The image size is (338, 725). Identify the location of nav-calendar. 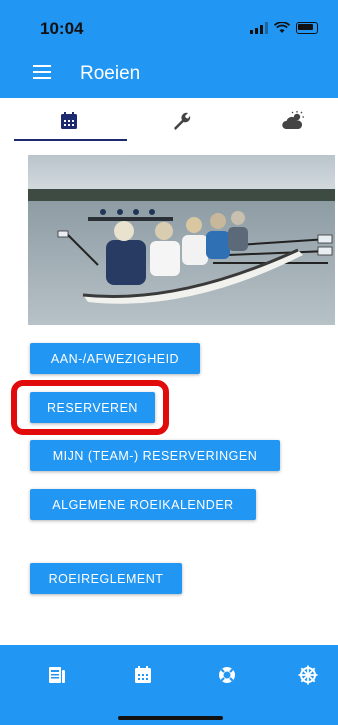
(143, 675).